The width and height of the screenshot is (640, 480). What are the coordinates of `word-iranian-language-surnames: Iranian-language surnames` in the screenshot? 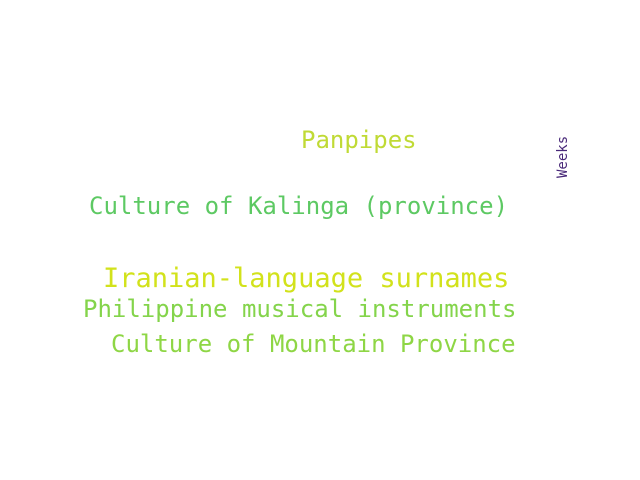 It's located at (306, 278).